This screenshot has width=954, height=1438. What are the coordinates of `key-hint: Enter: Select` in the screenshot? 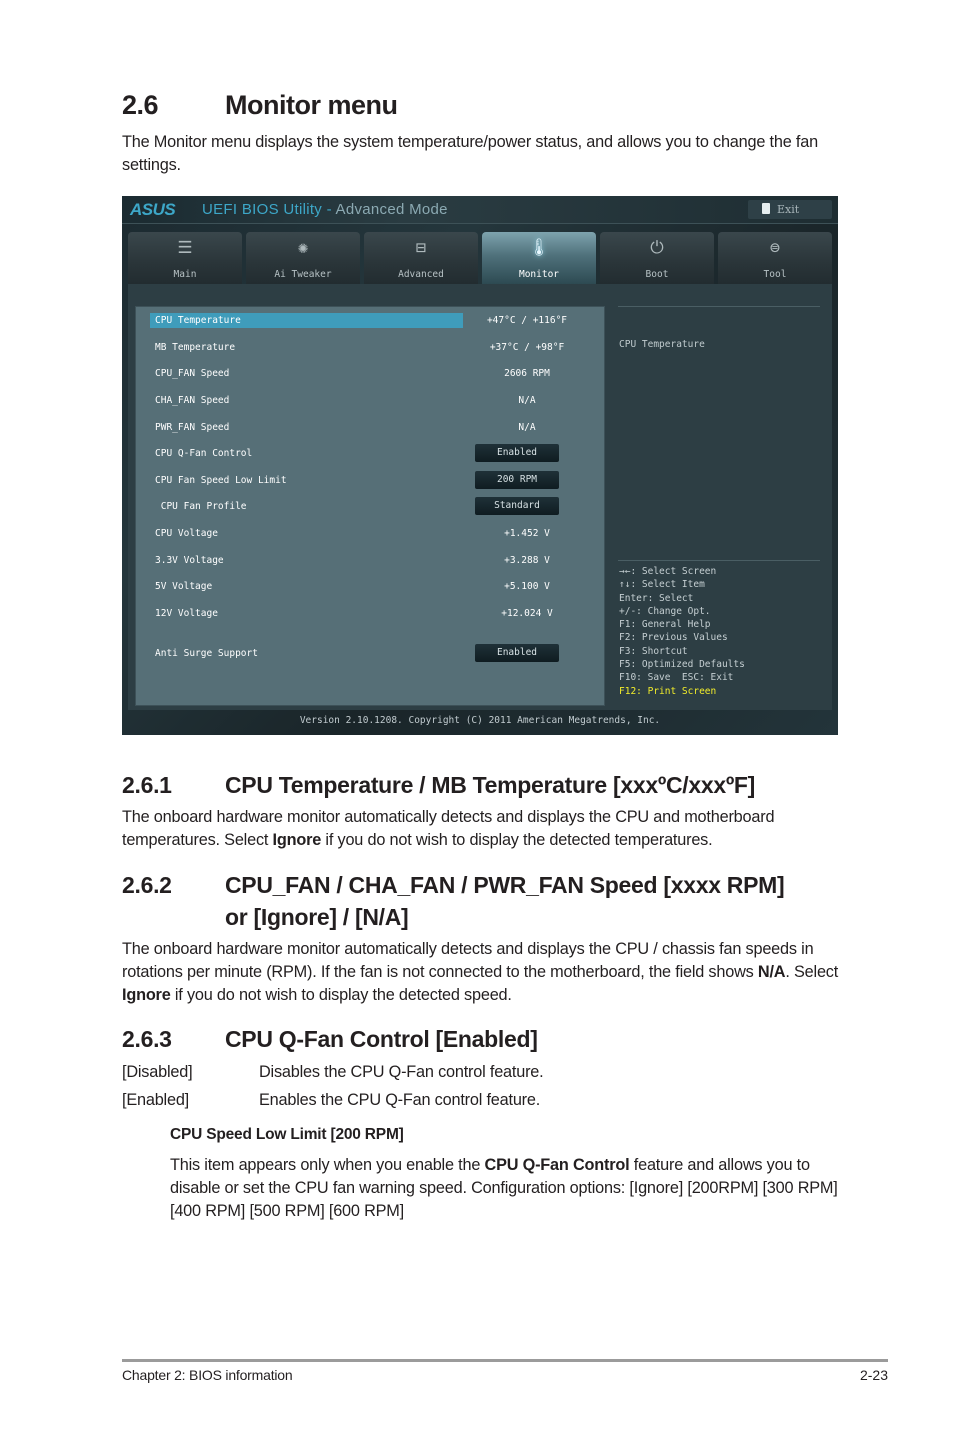 It's located at (656, 598).